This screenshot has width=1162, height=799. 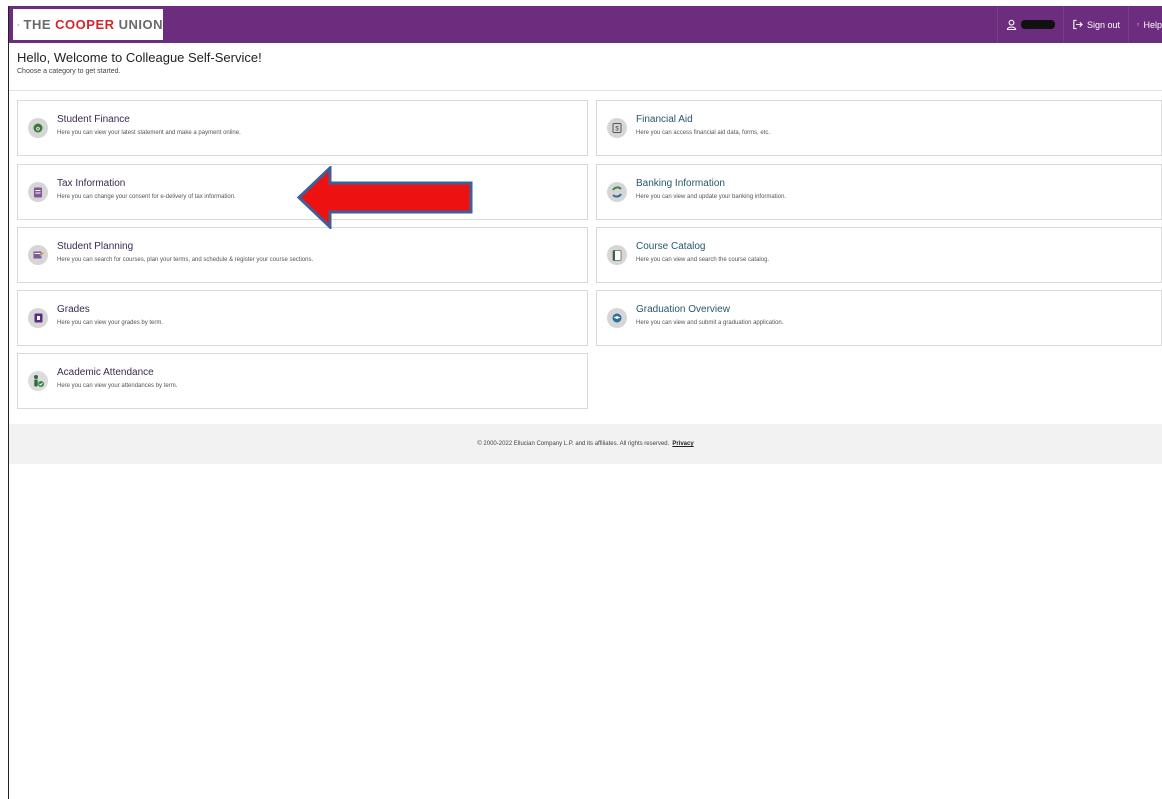 I want to click on planning-icon, so click(x=38, y=255).